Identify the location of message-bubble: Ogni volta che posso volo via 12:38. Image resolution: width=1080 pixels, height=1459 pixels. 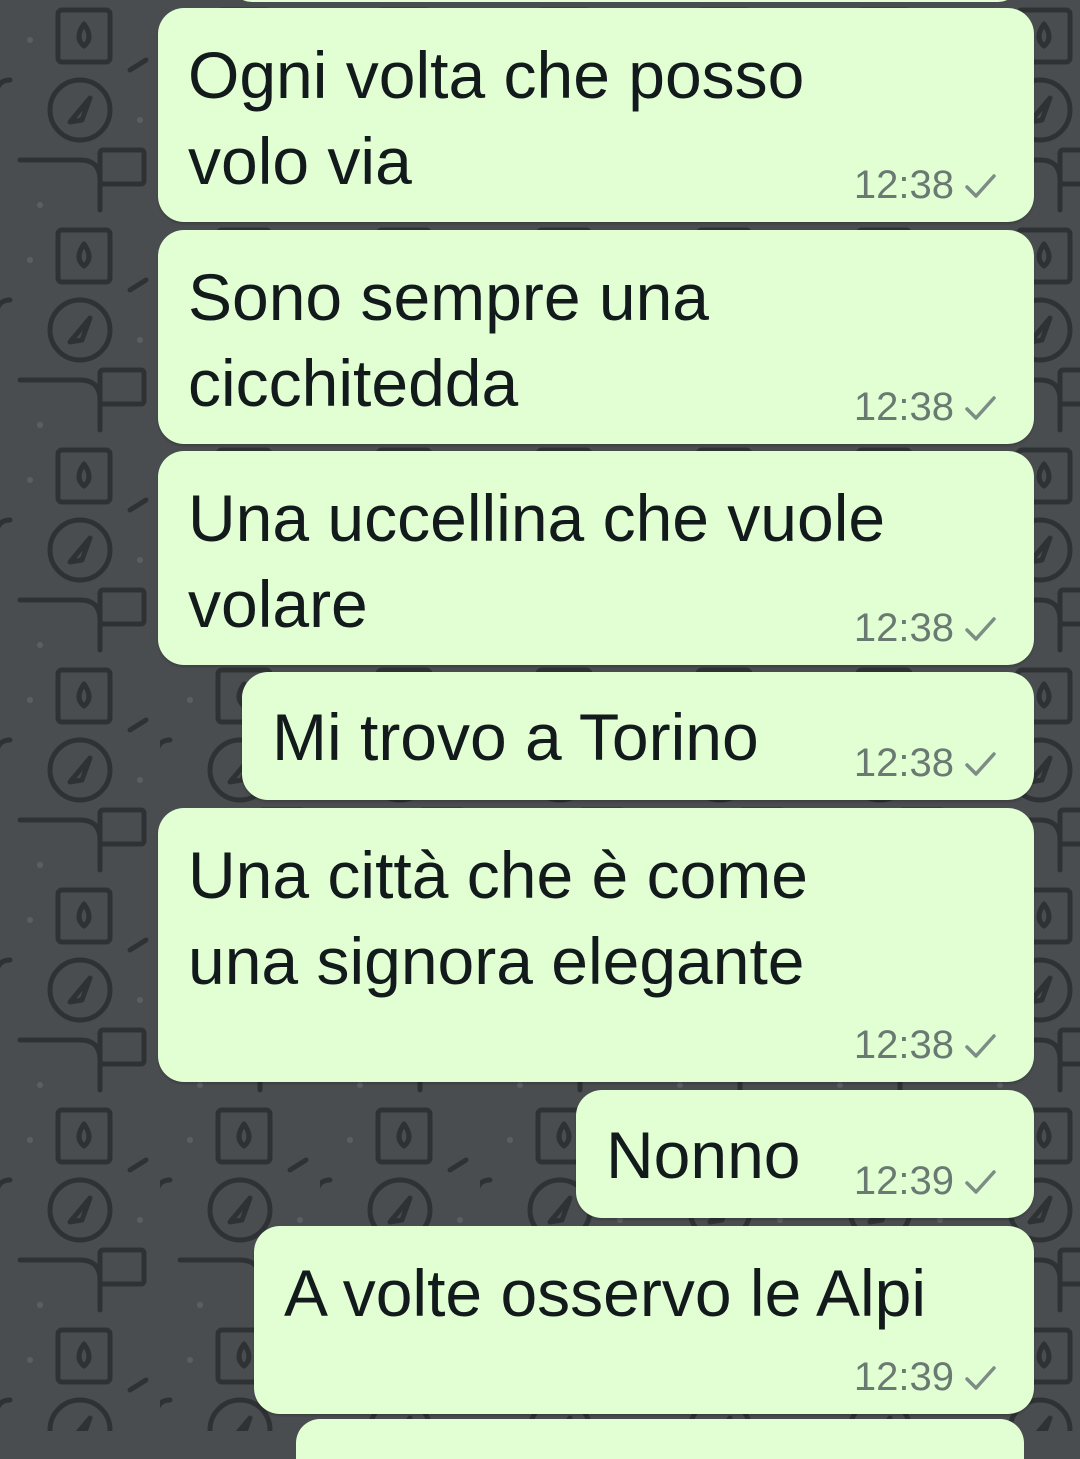
(596, 115).